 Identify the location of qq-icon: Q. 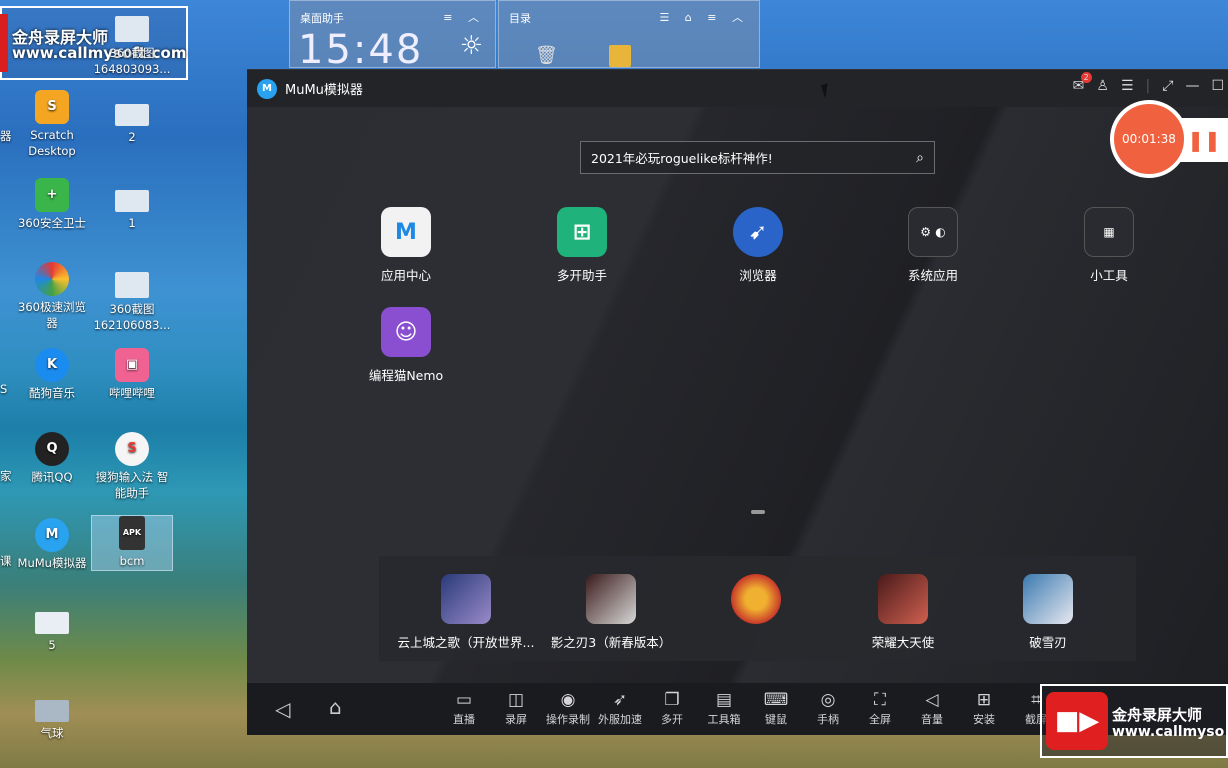
(52, 449).